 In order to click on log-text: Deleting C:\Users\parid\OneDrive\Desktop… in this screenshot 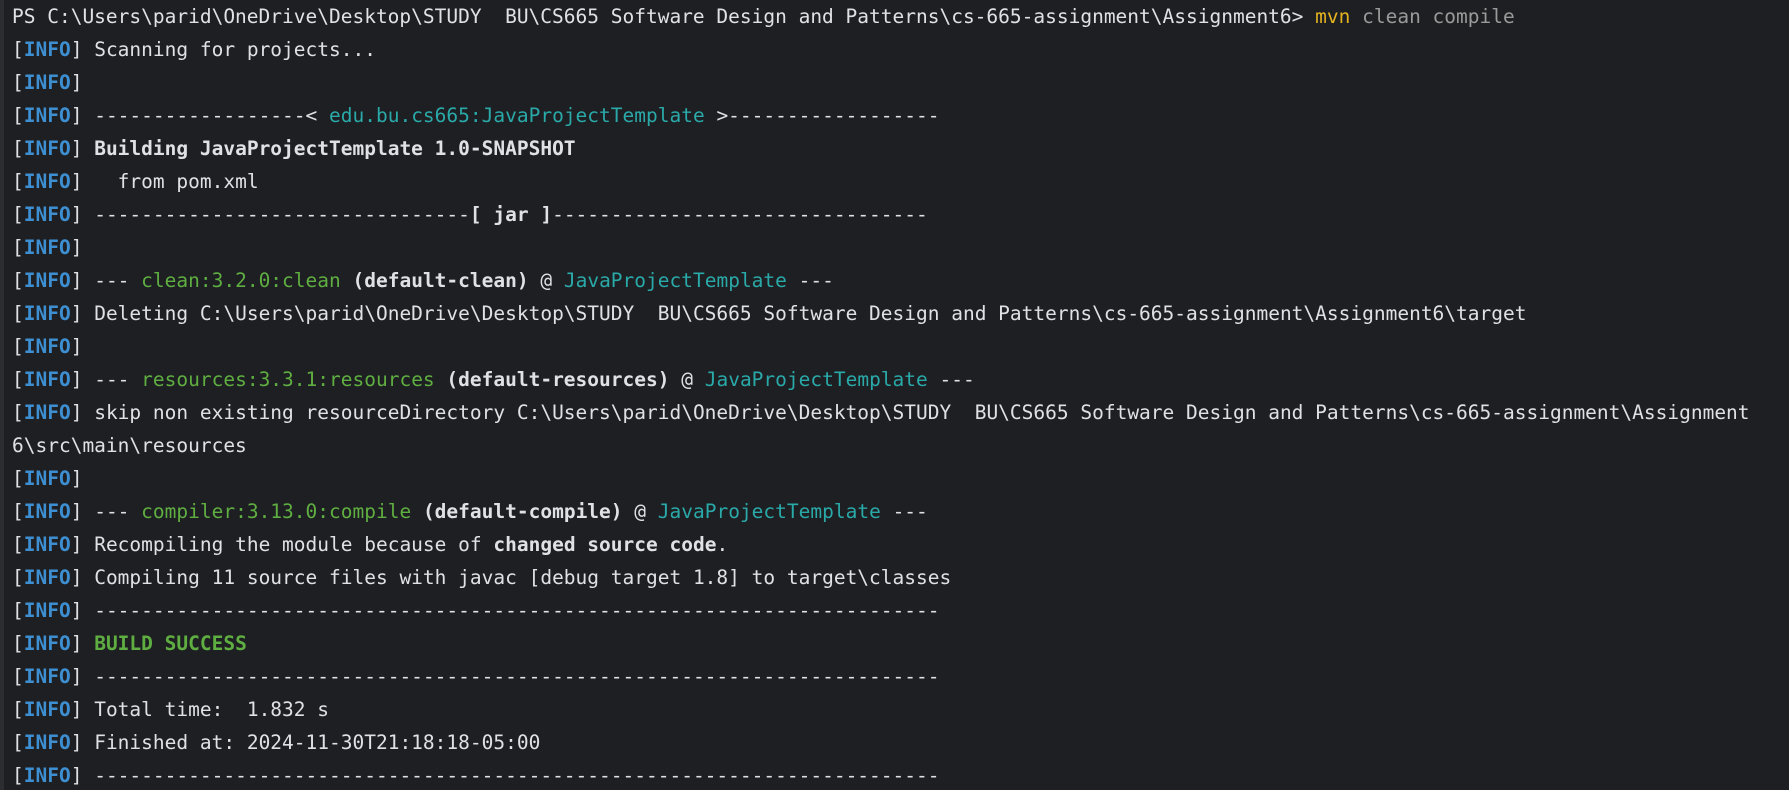, I will do `click(810, 313)`.